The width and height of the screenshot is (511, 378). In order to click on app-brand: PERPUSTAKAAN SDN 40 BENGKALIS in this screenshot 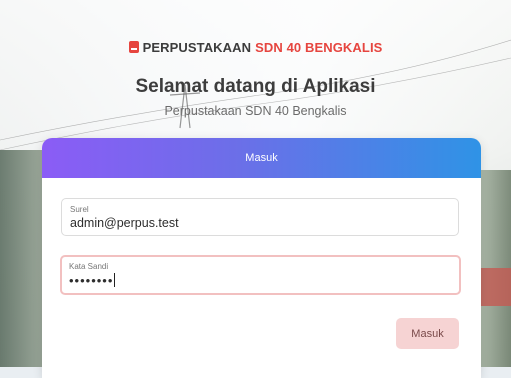, I will do `click(255, 47)`.